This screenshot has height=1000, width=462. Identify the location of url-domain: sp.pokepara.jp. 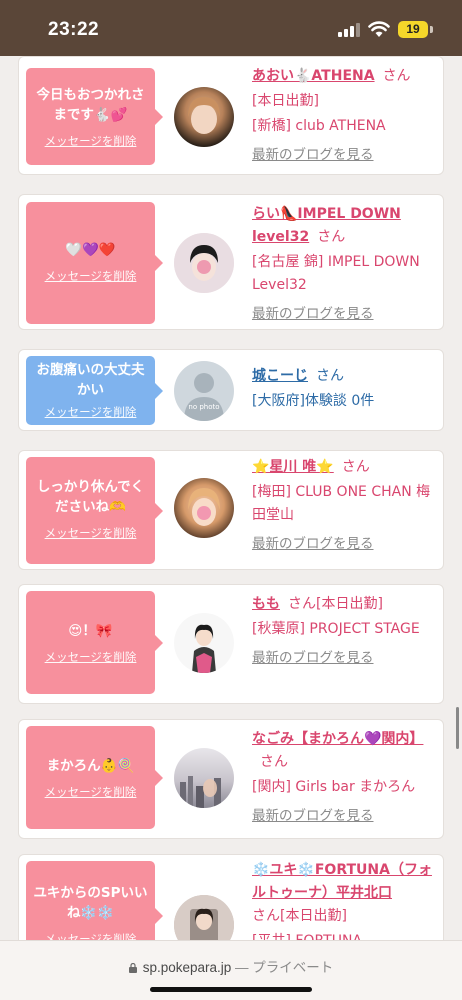
(187, 967).